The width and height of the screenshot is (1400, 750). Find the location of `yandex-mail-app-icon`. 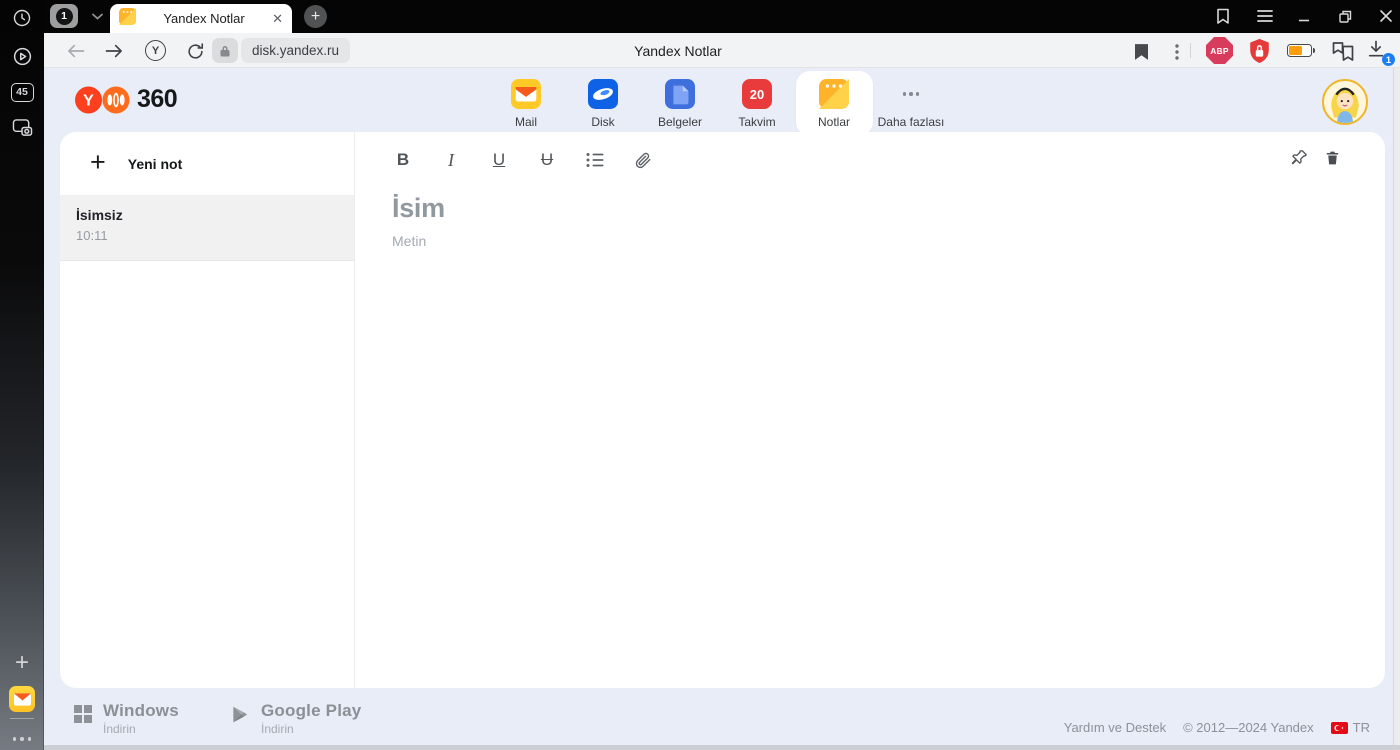

yandex-mail-app-icon is located at coordinates (22, 699).